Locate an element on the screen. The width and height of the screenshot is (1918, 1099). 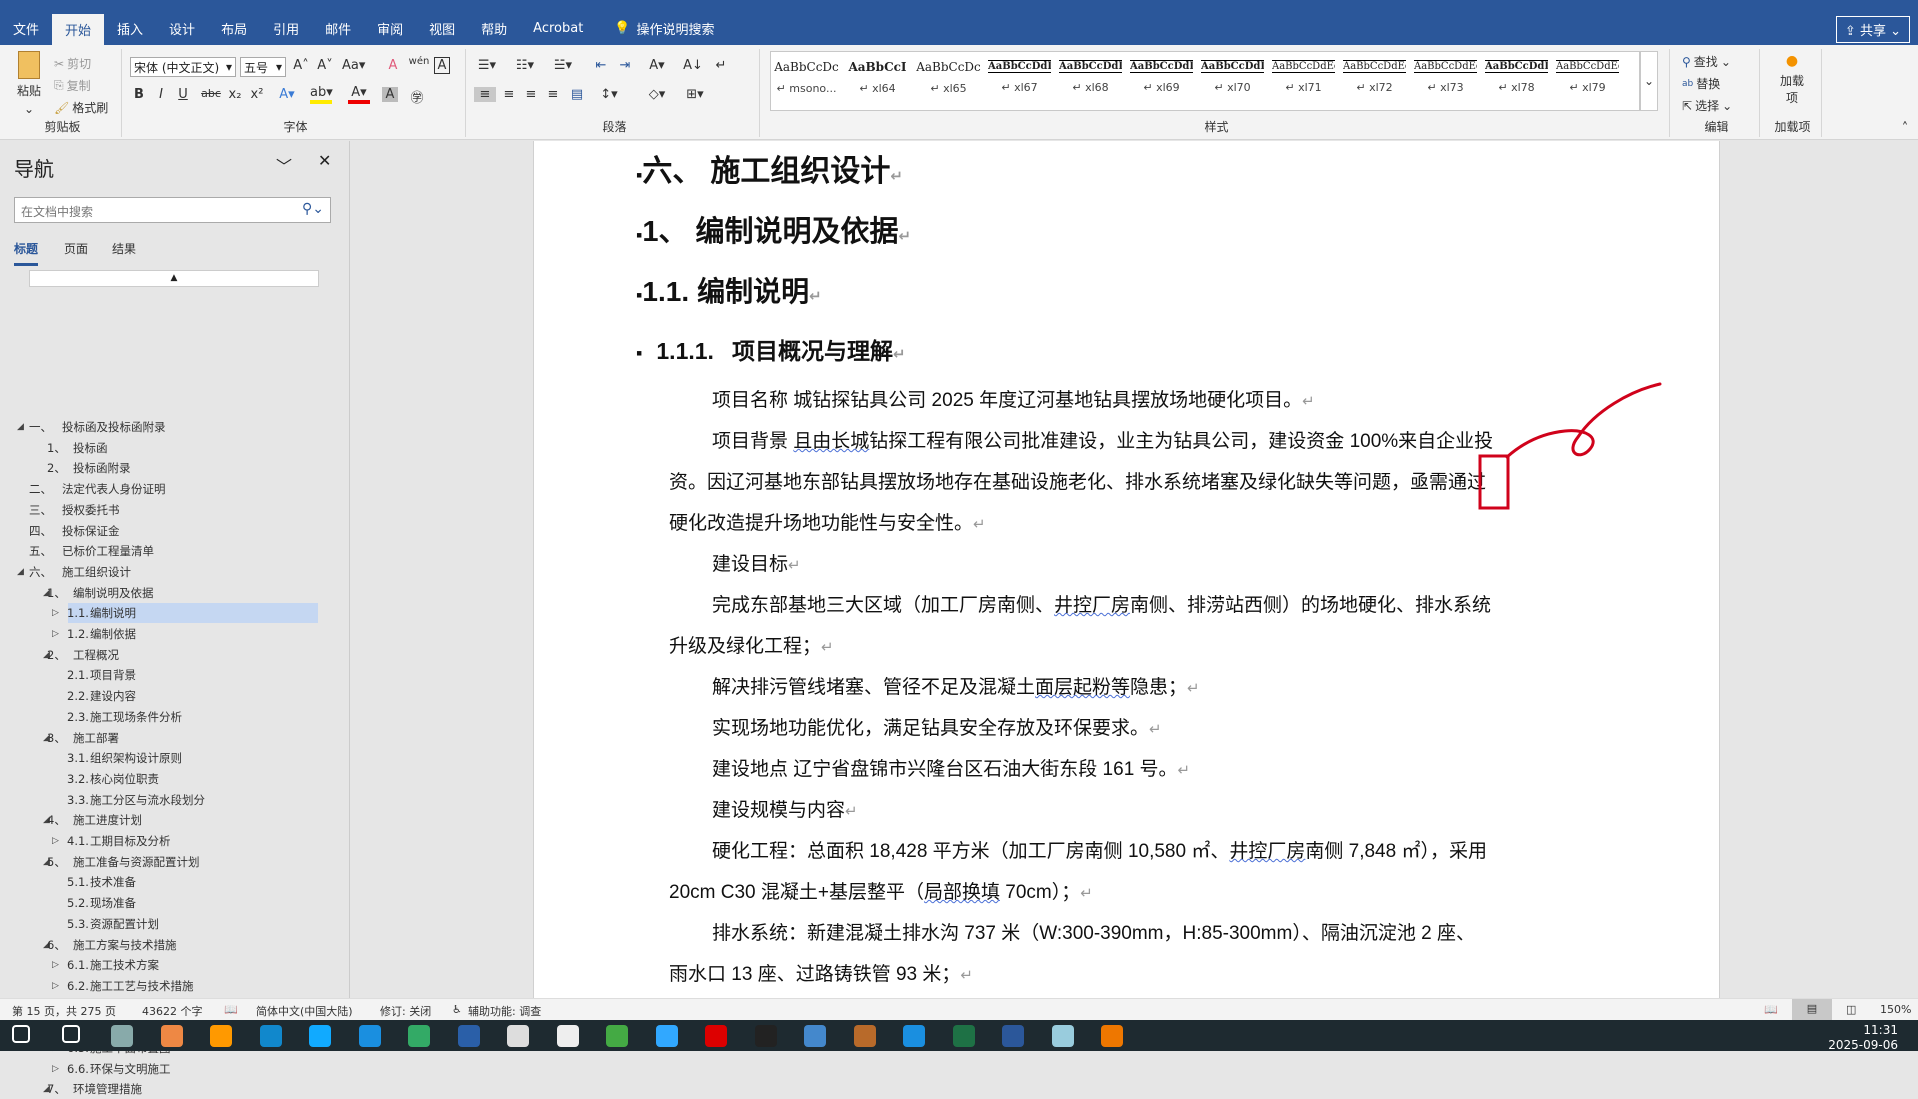
borders-icon: ⊞▾ is located at coordinates (695, 94).